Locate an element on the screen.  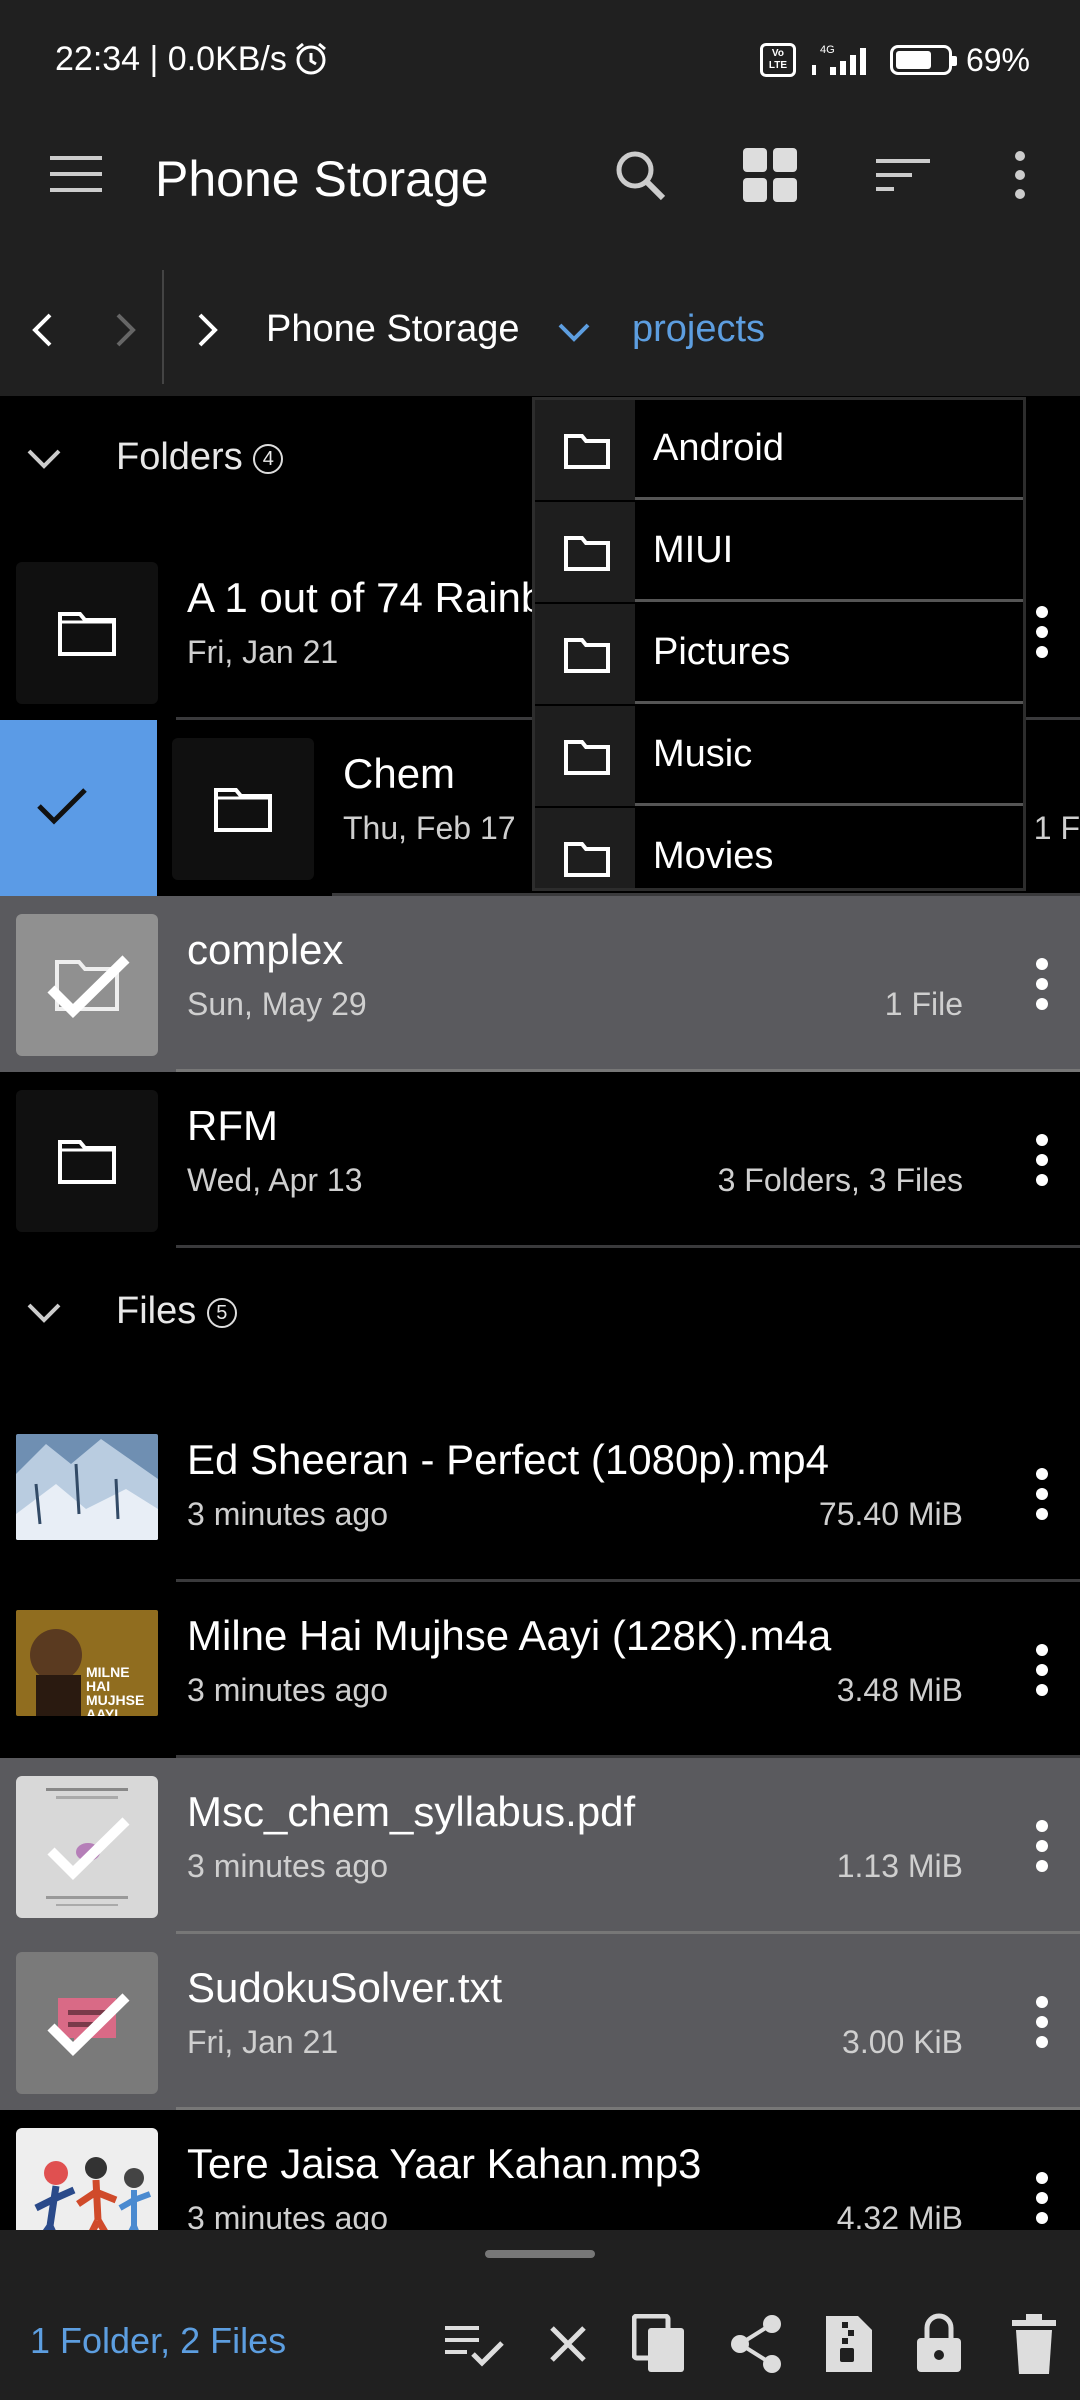
delete-icon is located at coordinates (1034, 2344).